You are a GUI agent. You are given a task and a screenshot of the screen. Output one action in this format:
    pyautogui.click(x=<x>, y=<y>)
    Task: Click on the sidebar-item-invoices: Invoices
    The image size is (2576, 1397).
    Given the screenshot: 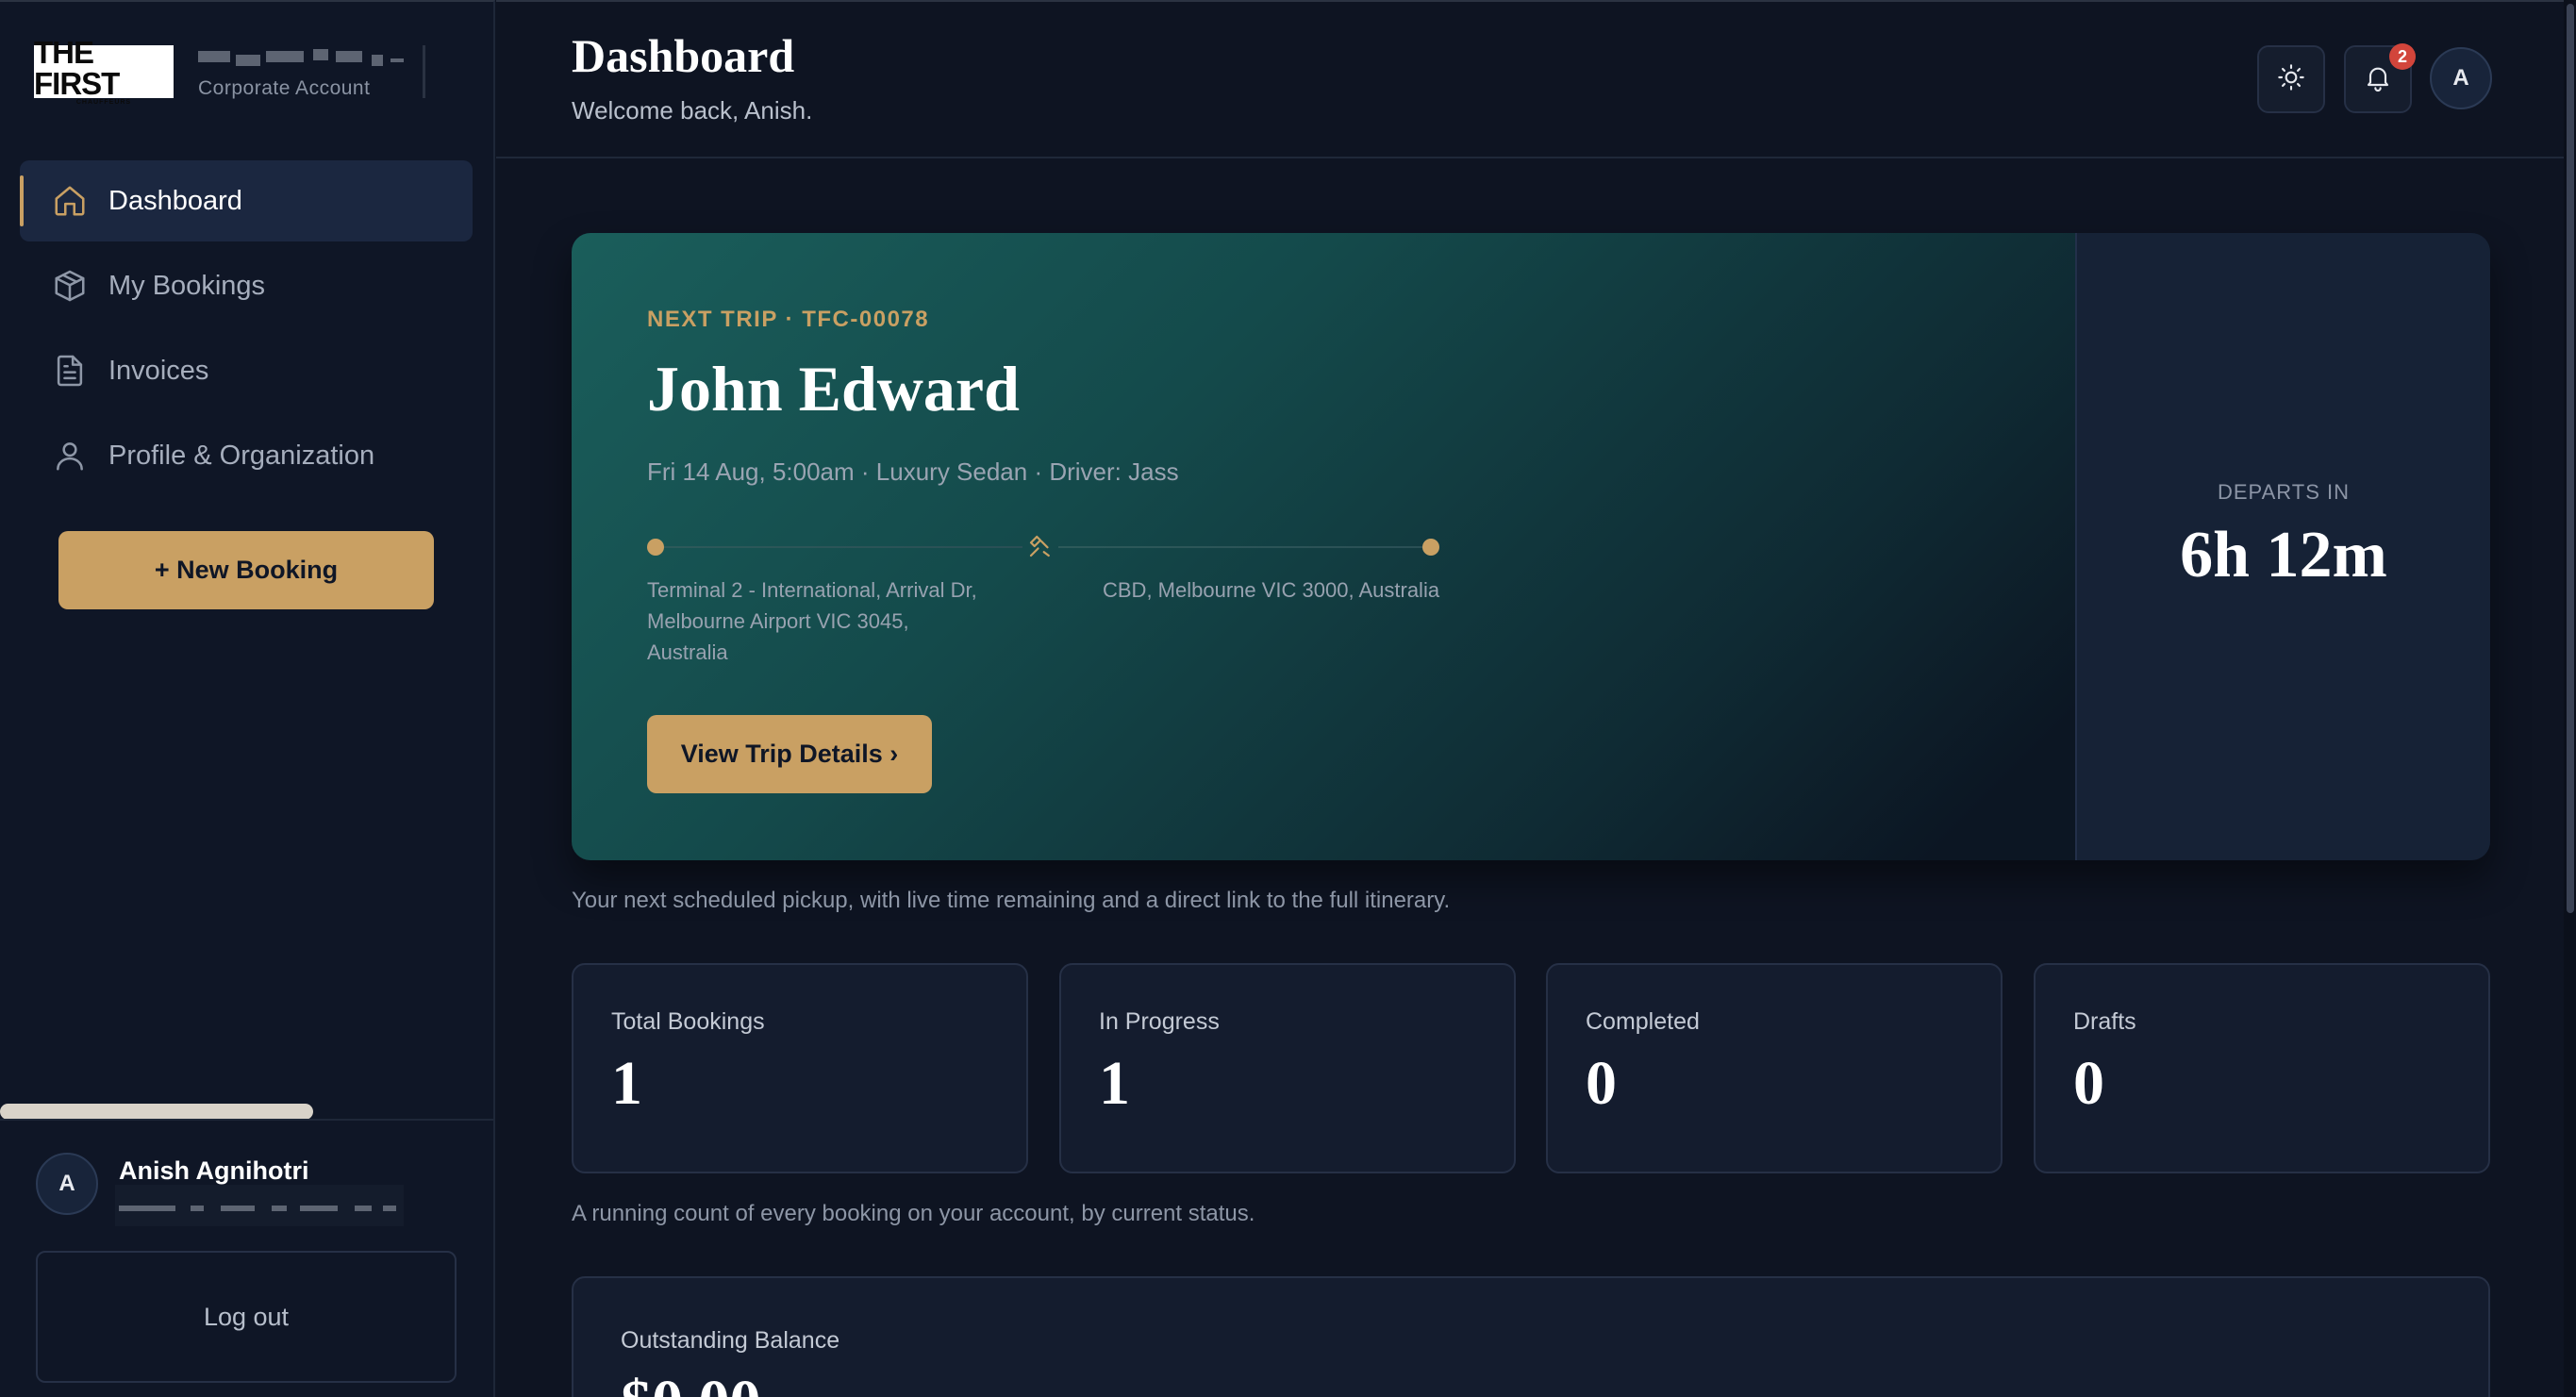 What is the action you would take?
    pyautogui.click(x=246, y=370)
    